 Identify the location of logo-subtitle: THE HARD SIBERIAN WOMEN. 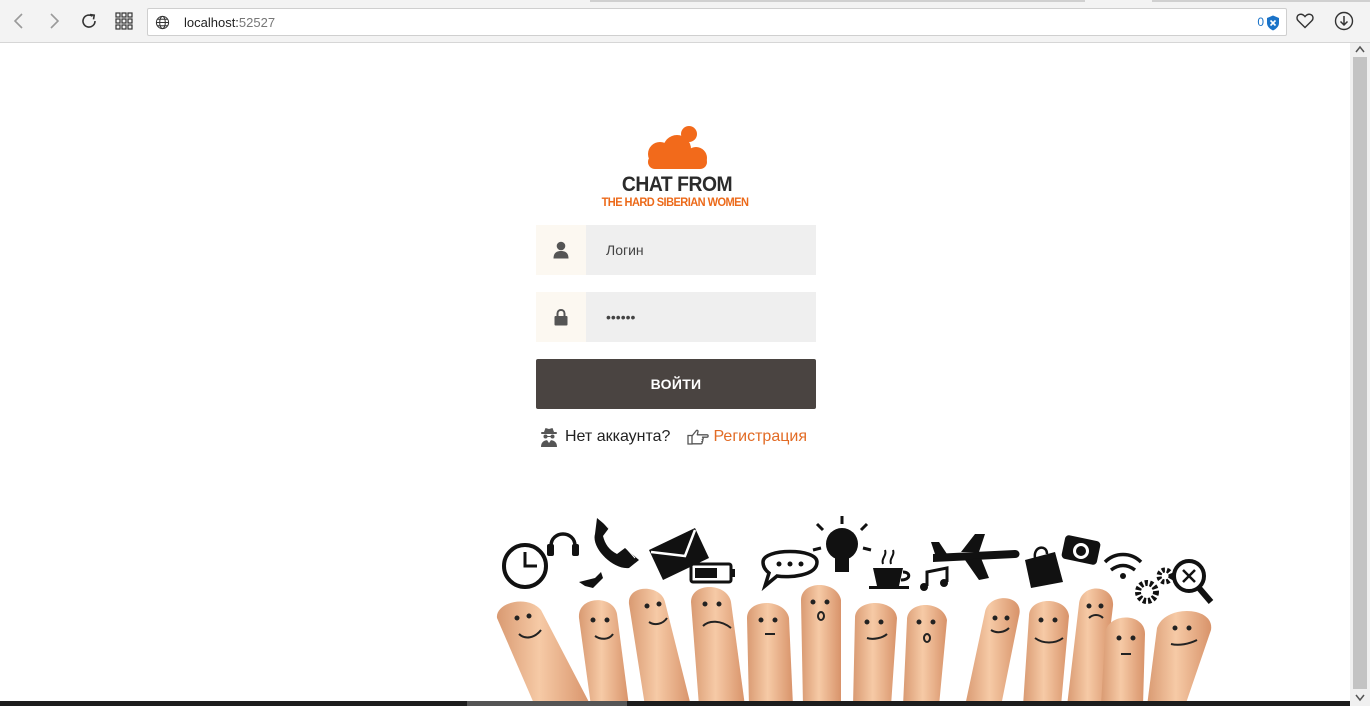
(675, 202).